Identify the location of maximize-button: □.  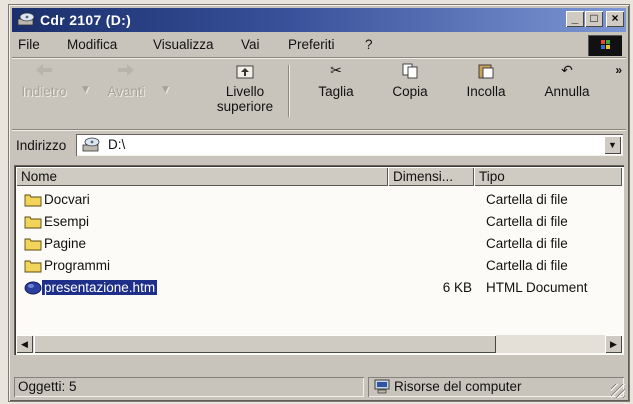
(594, 19).